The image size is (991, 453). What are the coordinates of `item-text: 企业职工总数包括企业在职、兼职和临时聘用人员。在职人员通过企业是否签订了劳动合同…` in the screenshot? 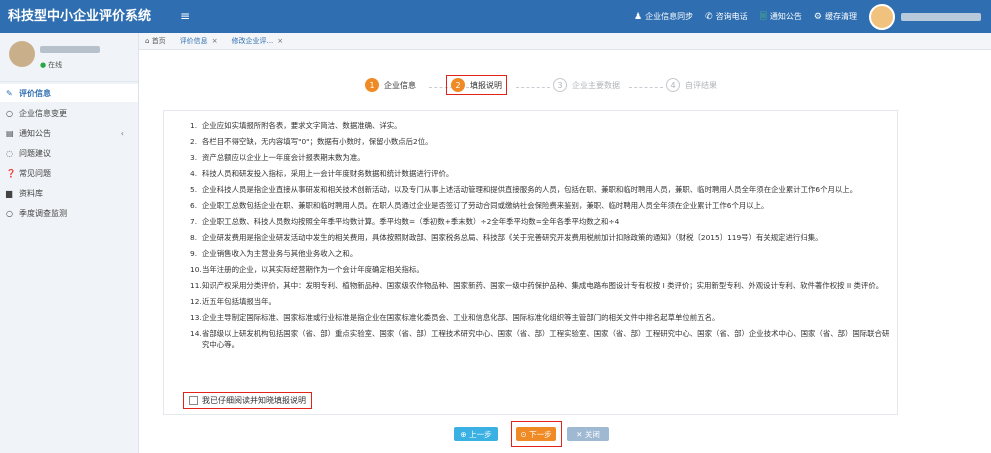 It's located at (485, 205).